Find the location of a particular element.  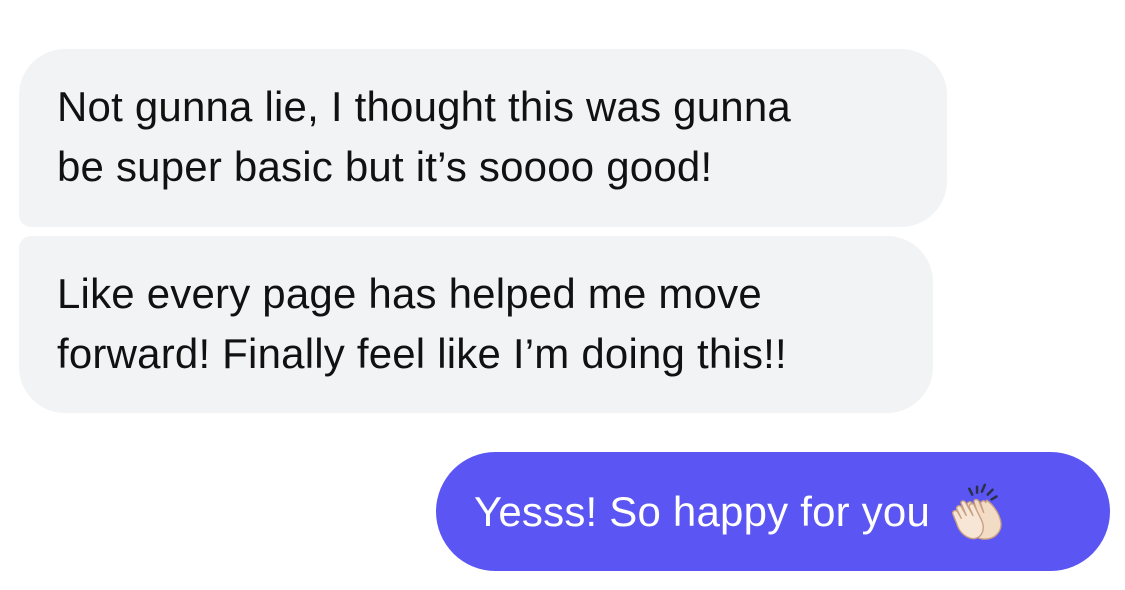

message-text-line: Like every page has helped me move is located at coordinates (409, 293).